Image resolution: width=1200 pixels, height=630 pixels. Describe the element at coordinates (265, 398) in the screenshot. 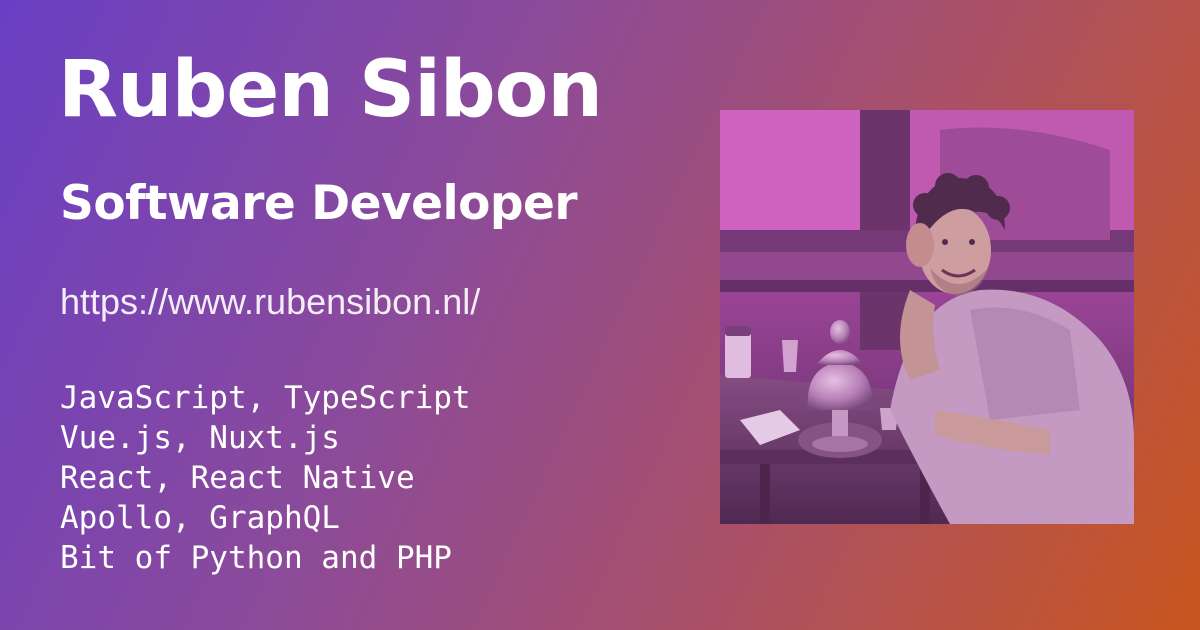

I see `skill-item: JavaScript, TypeScript` at that location.